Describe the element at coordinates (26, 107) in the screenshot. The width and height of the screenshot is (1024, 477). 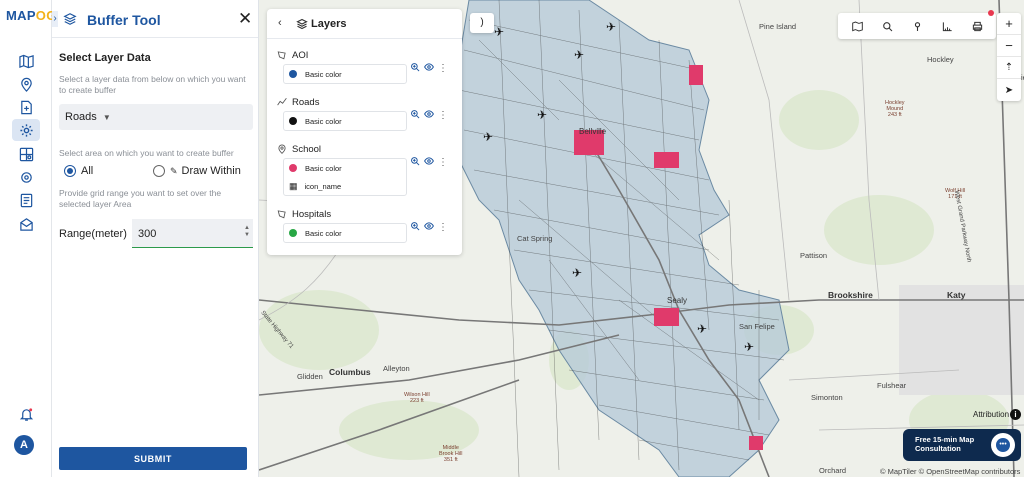
I see `add-file-icon` at that location.